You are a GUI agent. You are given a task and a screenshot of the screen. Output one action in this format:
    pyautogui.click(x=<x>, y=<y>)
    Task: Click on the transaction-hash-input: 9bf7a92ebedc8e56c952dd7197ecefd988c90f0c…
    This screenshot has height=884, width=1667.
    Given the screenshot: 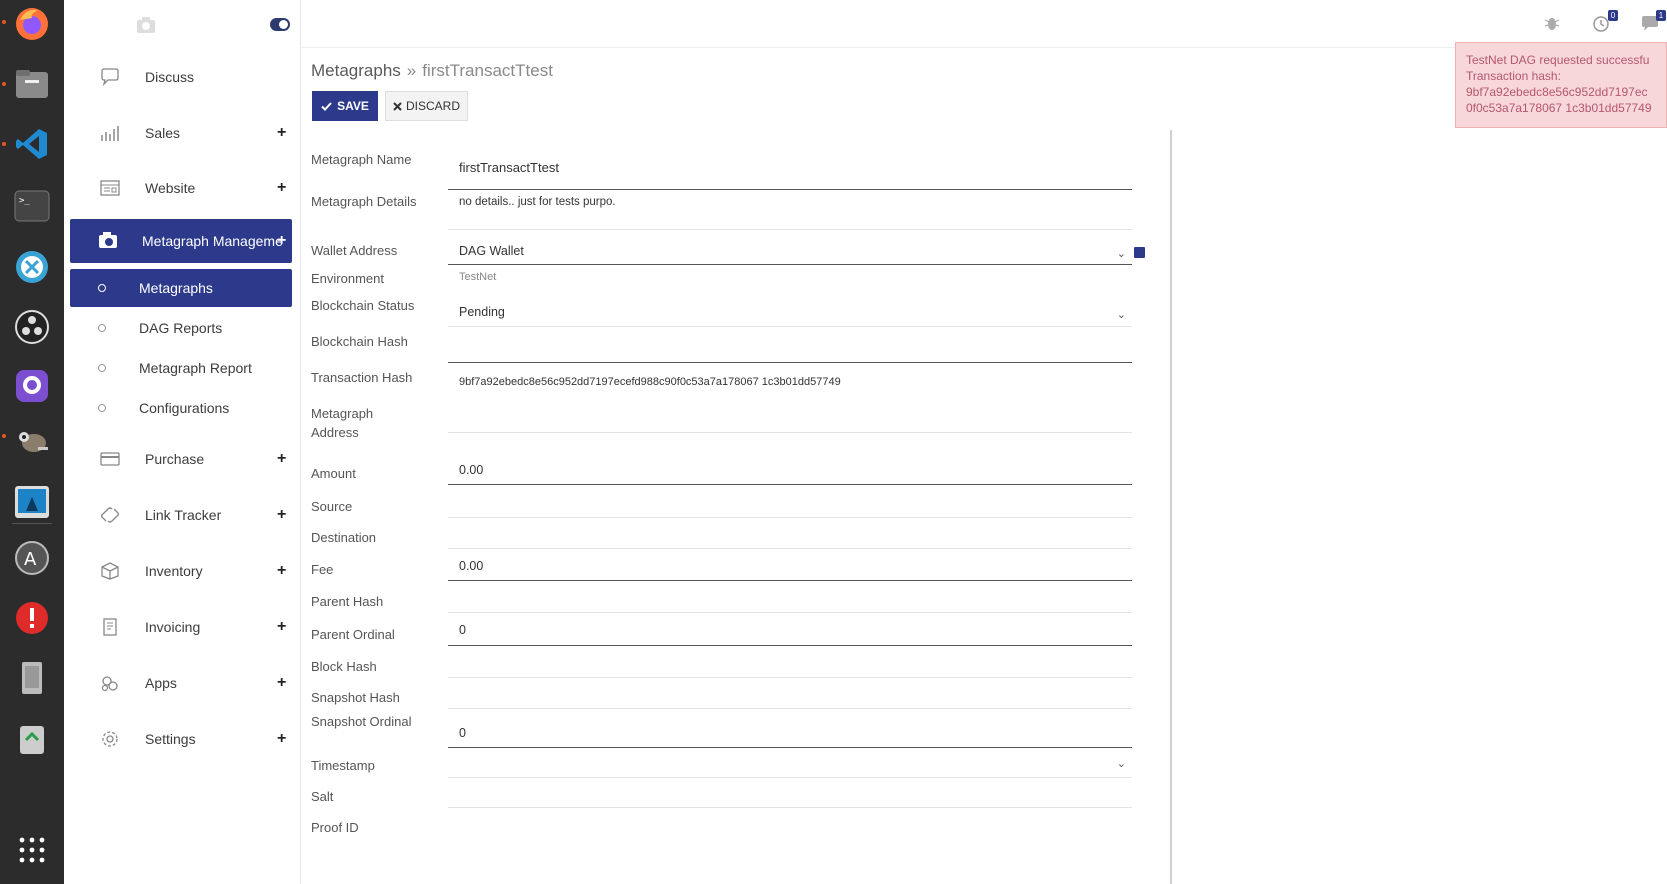 What is the action you would take?
    pyautogui.click(x=790, y=386)
    